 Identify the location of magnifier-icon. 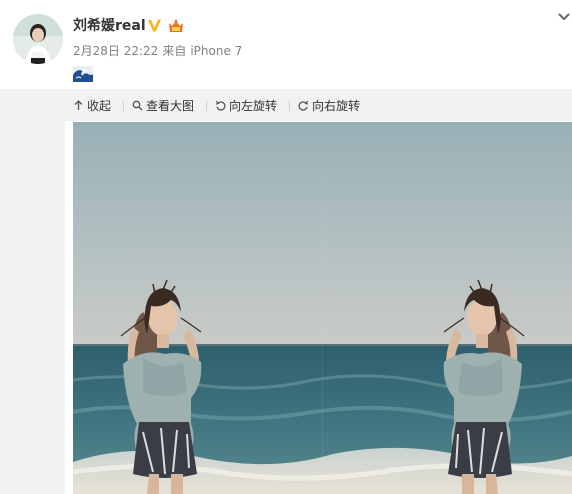
(137, 105).